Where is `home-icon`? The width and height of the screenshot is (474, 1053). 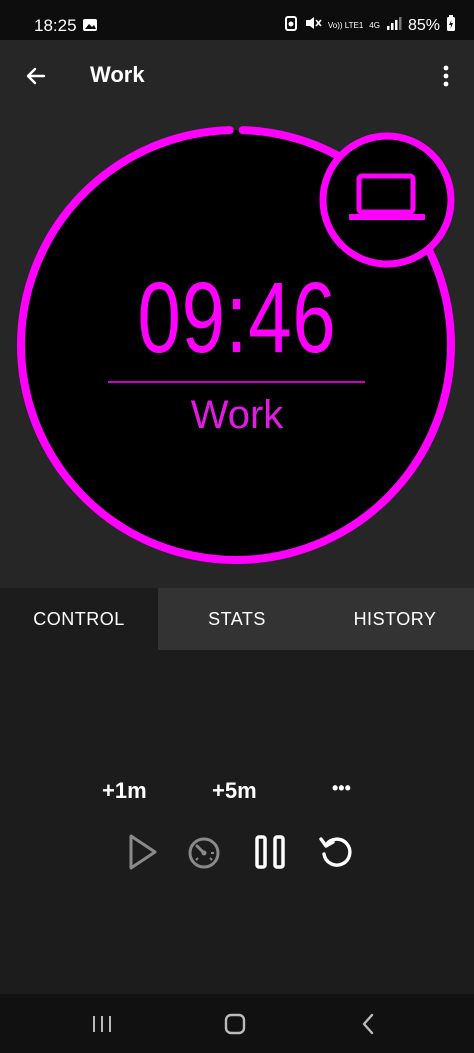
home-icon is located at coordinates (235, 1024).